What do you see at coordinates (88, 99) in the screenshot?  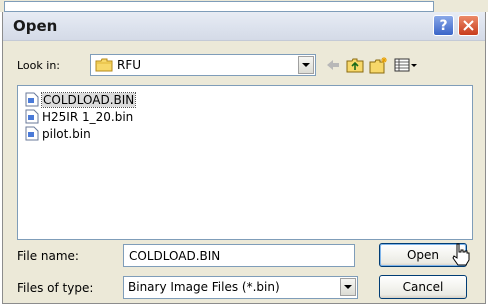 I see `file-name-label: COLDLOAD.BIN` at bounding box center [88, 99].